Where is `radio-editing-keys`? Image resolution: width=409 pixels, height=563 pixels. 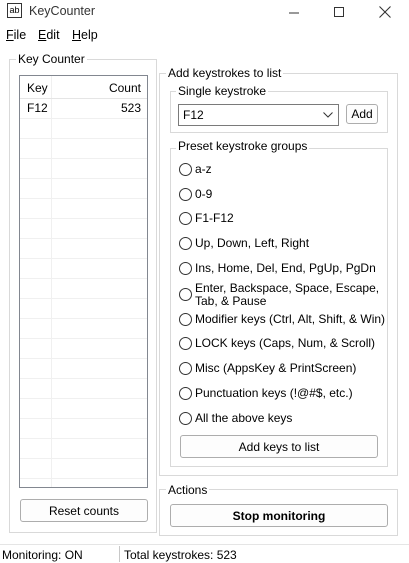 radio-editing-keys is located at coordinates (185, 294).